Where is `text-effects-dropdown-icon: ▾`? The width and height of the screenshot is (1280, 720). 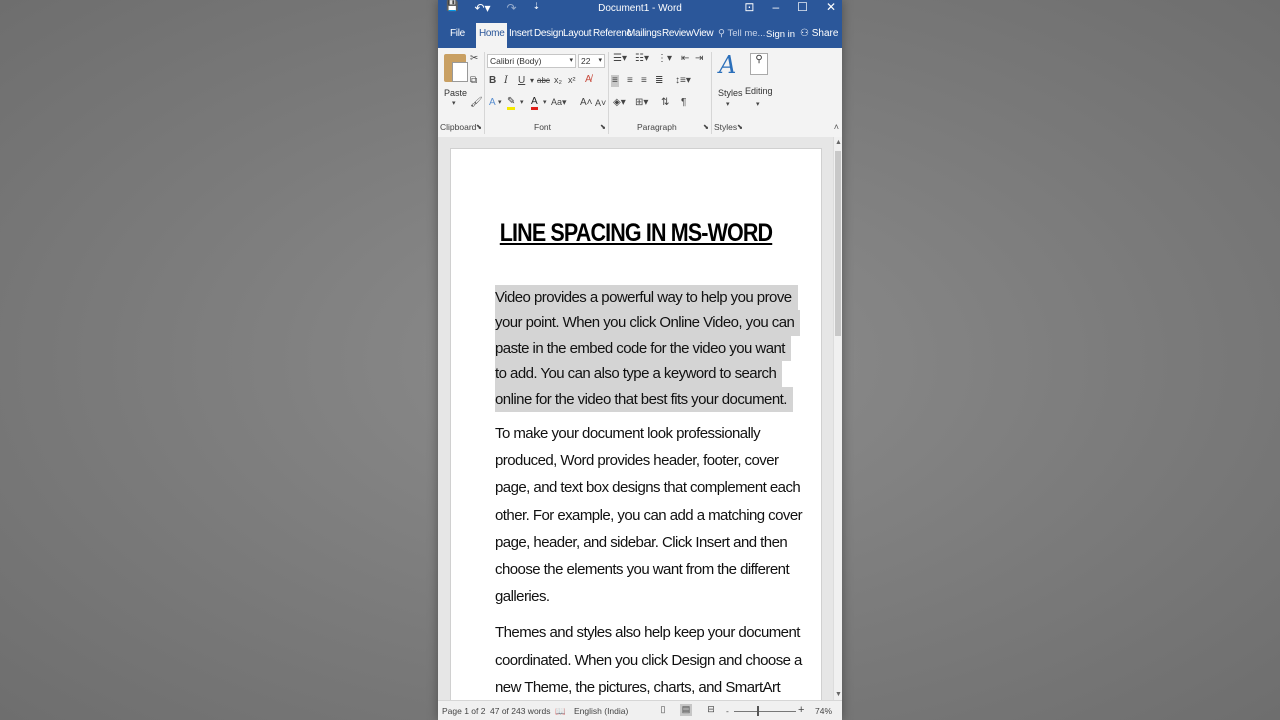
text-effects-dropdown-icon: ▾ is located at coordinates (500, 102).